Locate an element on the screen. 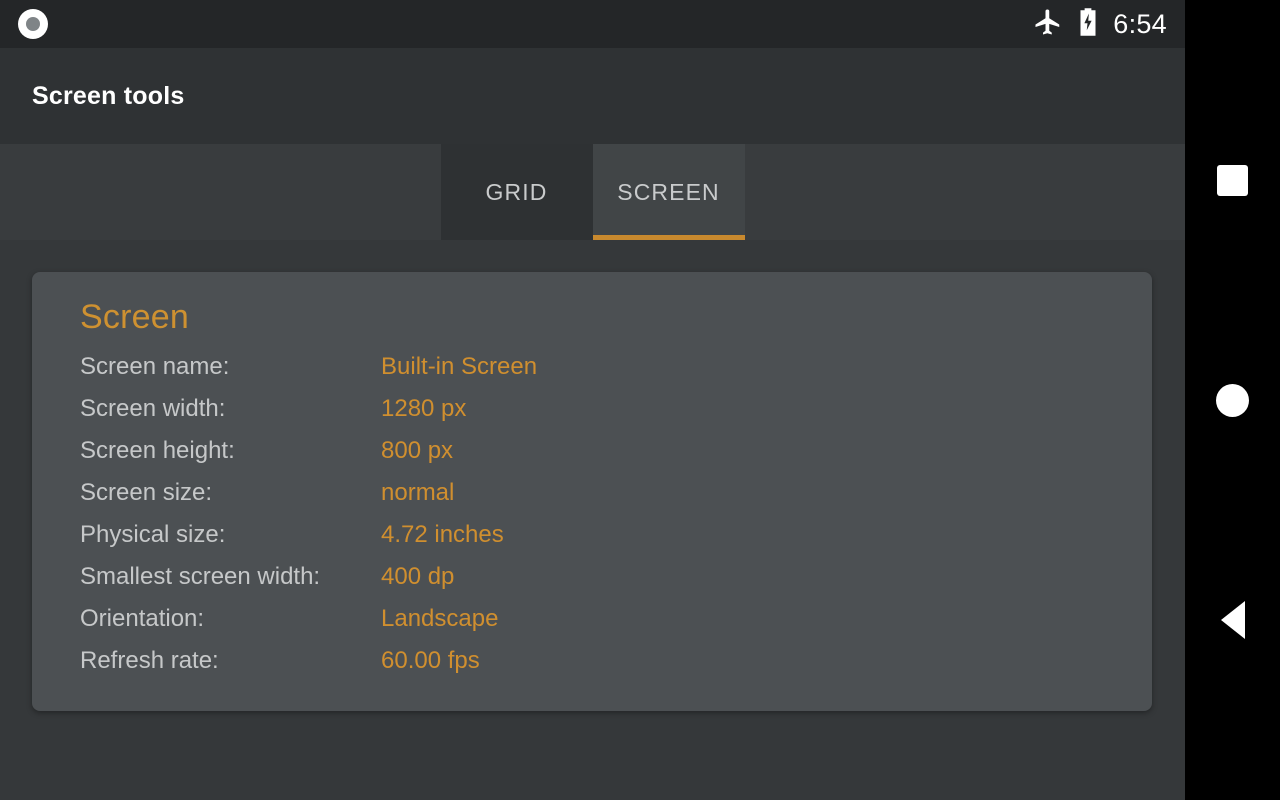  row-label-refresh-rate: Refresh rate: is located at coordinates (149, 660).